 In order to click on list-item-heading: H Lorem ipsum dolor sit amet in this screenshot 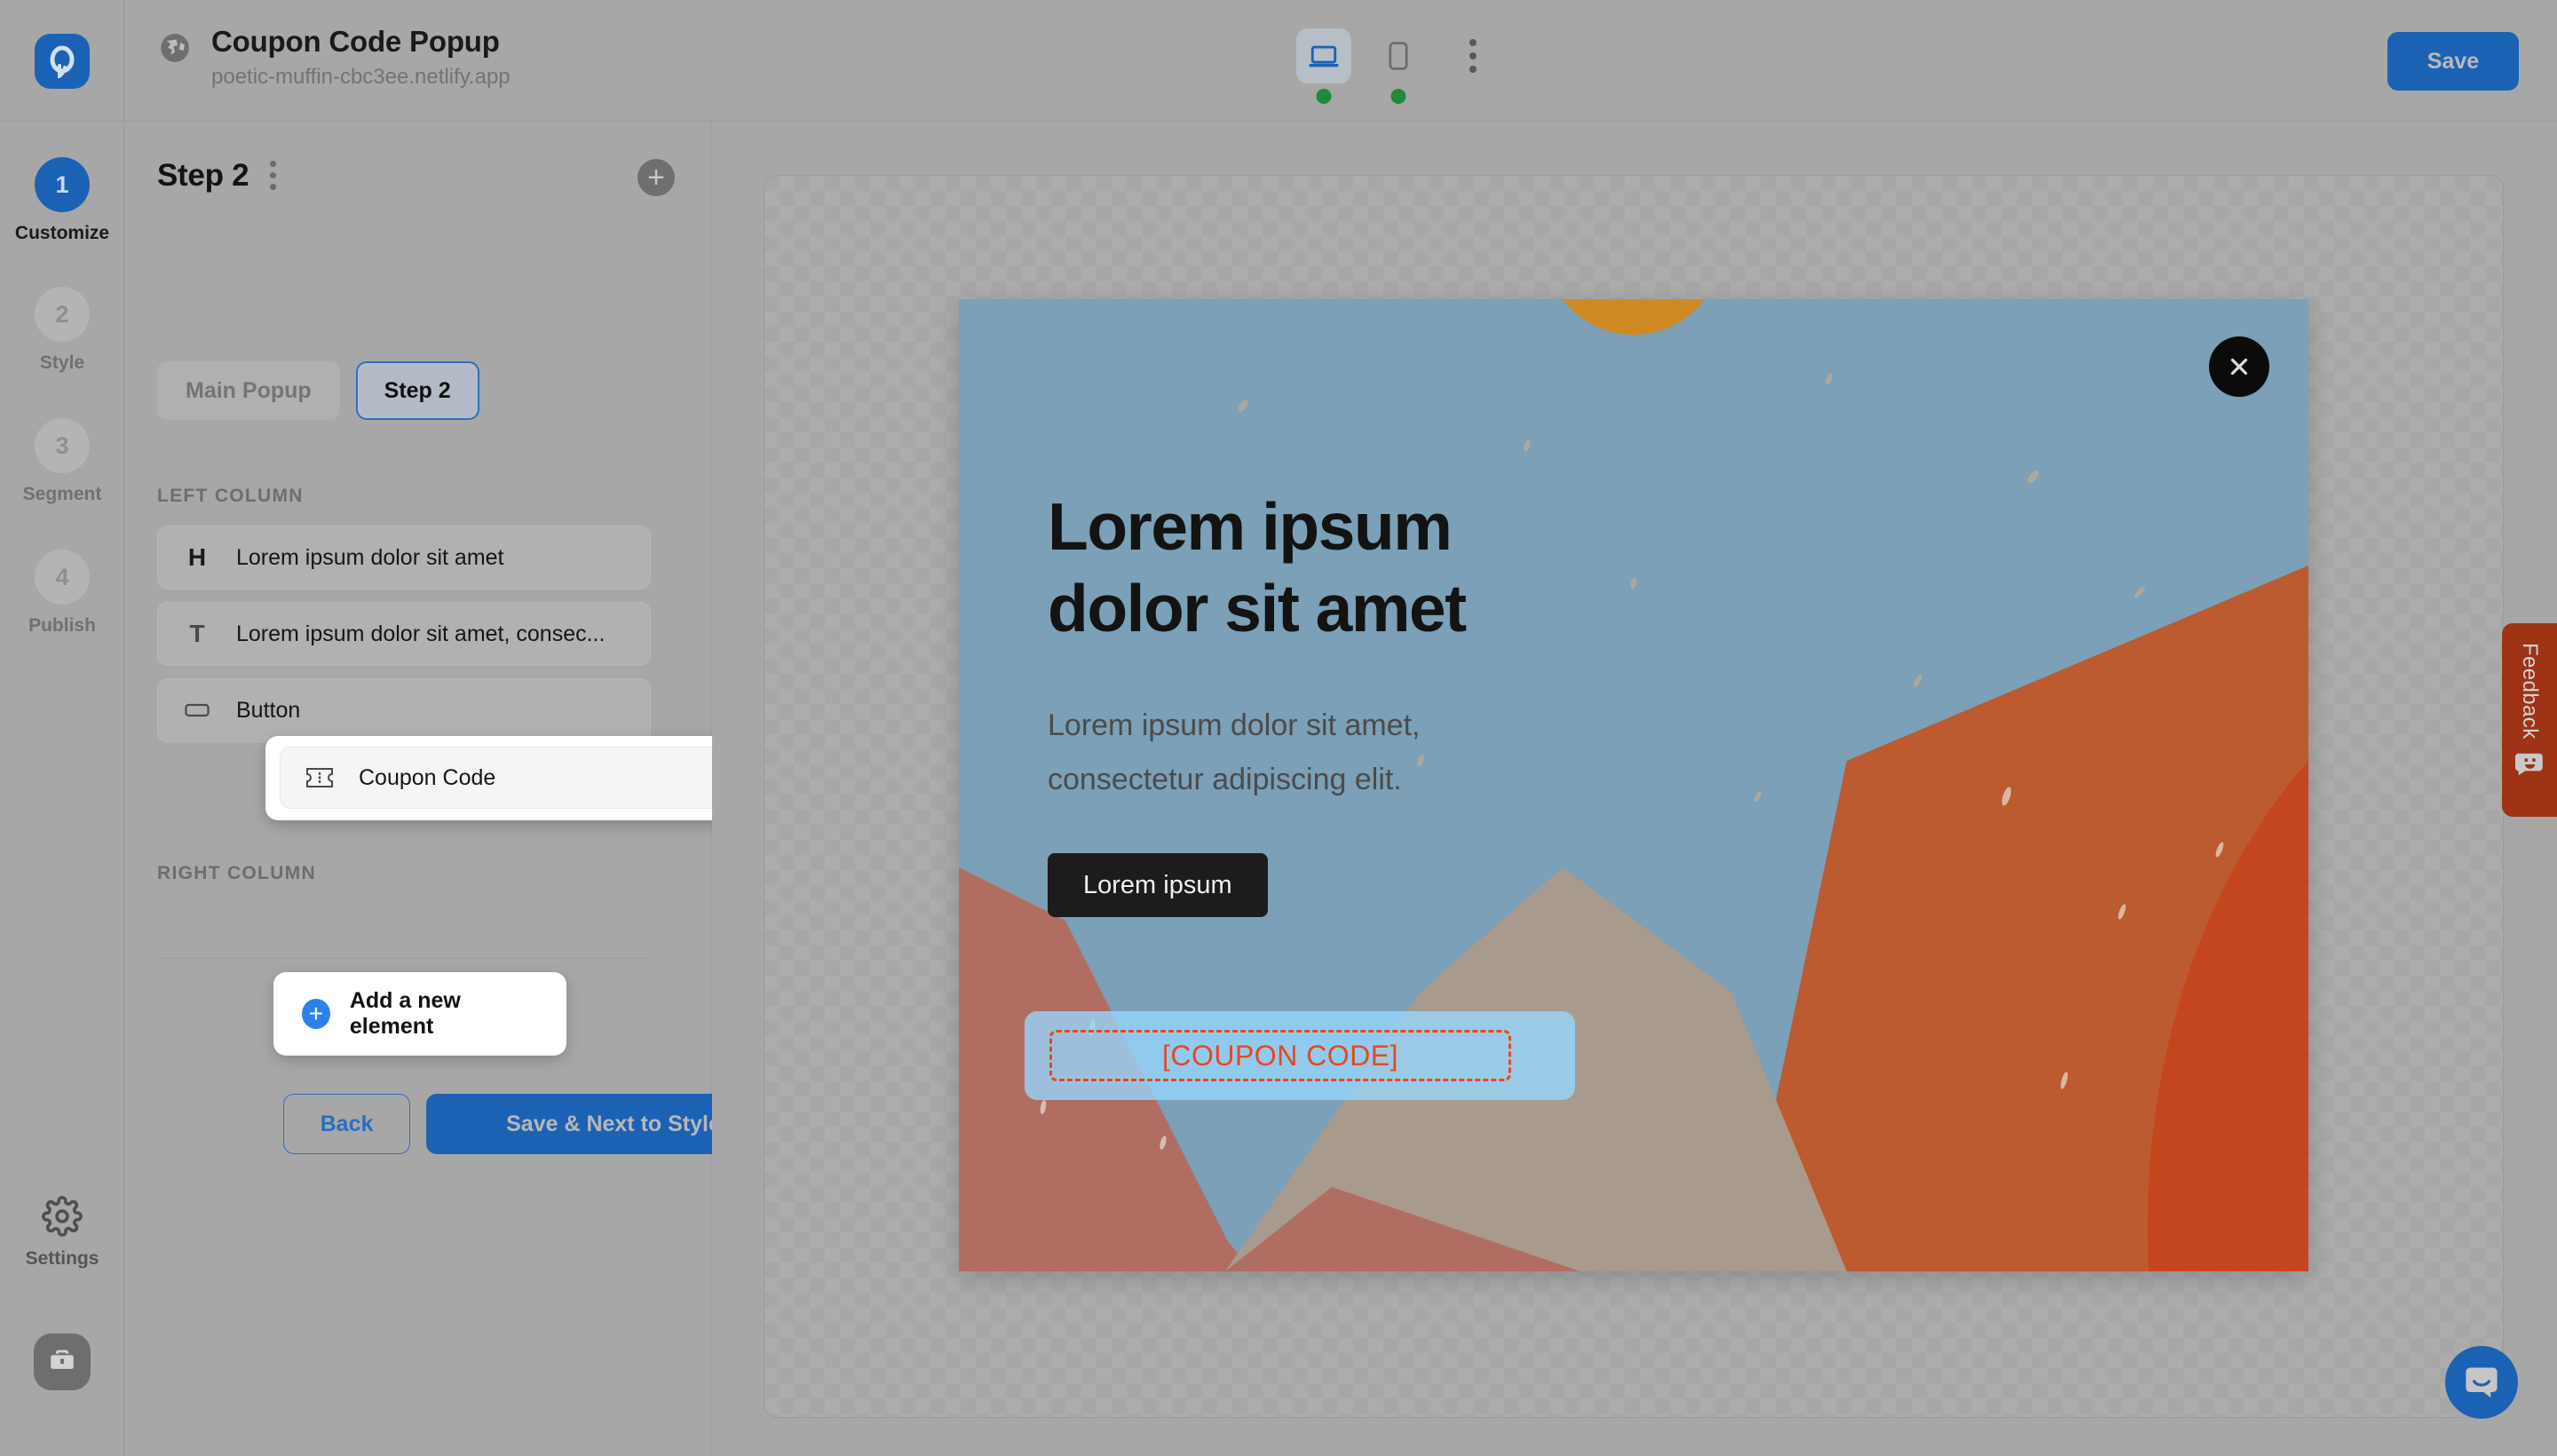, I will do `click(404, 558)`.